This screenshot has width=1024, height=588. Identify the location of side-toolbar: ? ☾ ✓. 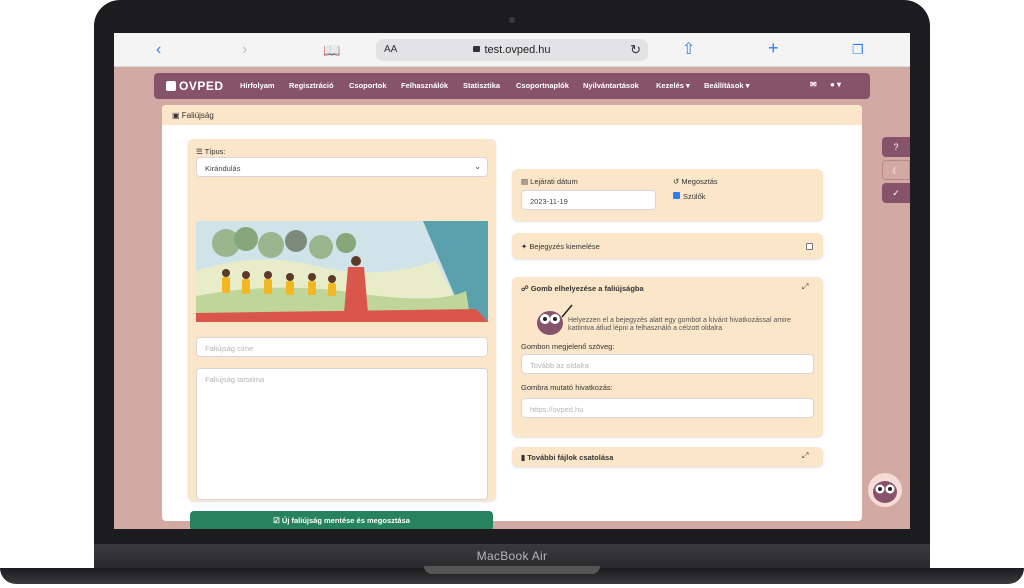
(896, 171).